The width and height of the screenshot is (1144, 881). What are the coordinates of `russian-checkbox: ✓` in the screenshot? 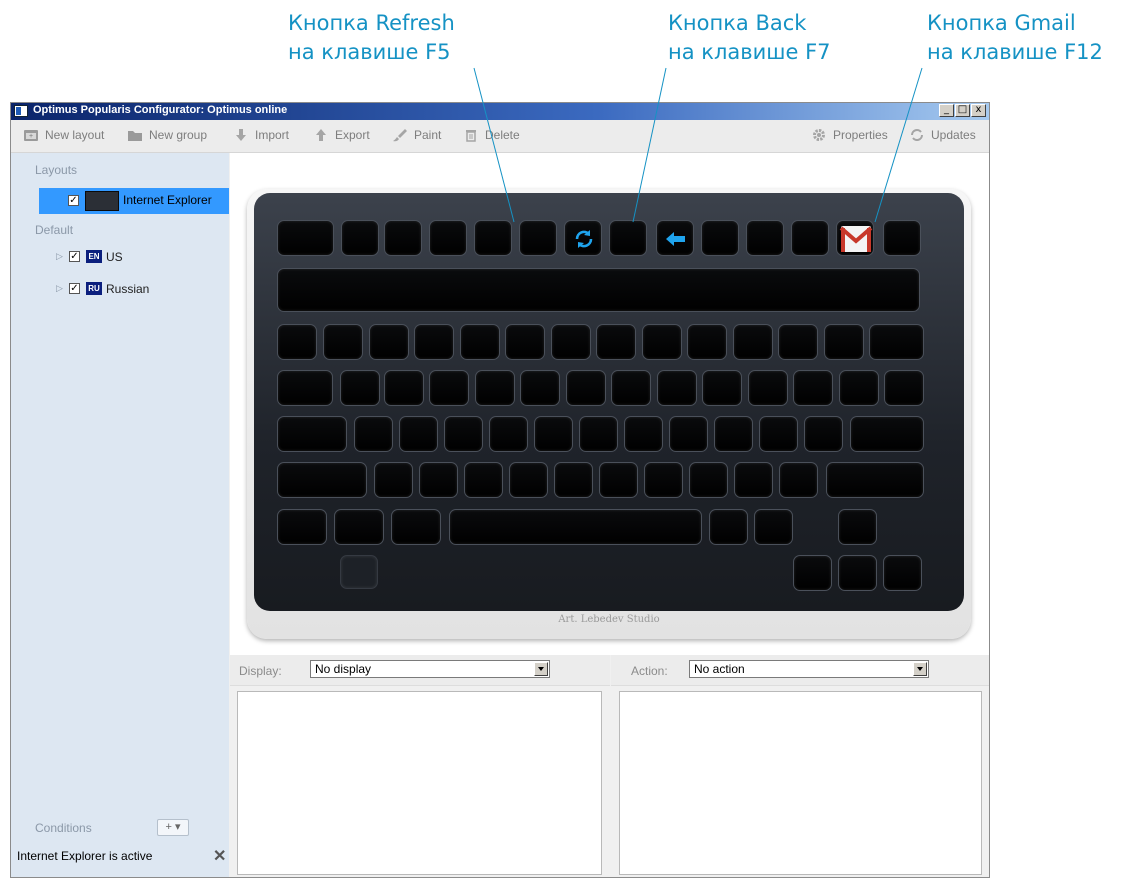 It's located at (74, 288).